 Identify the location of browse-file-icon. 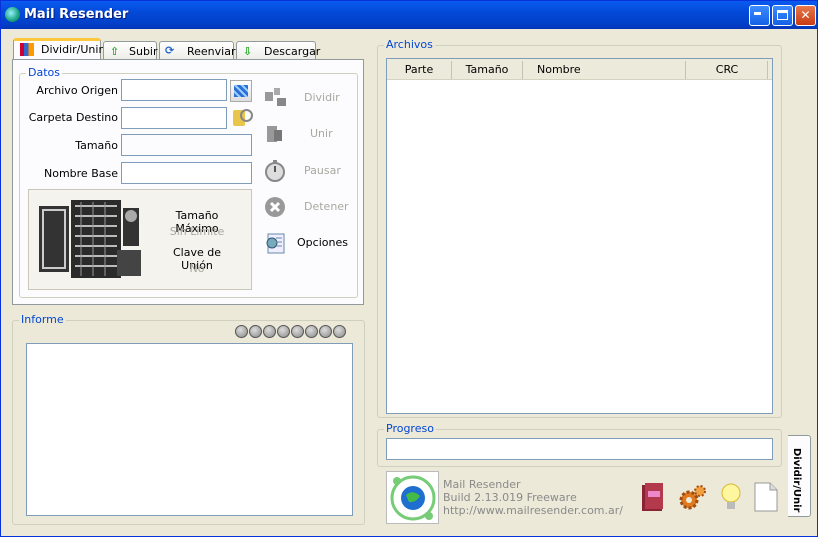
(241, 91).